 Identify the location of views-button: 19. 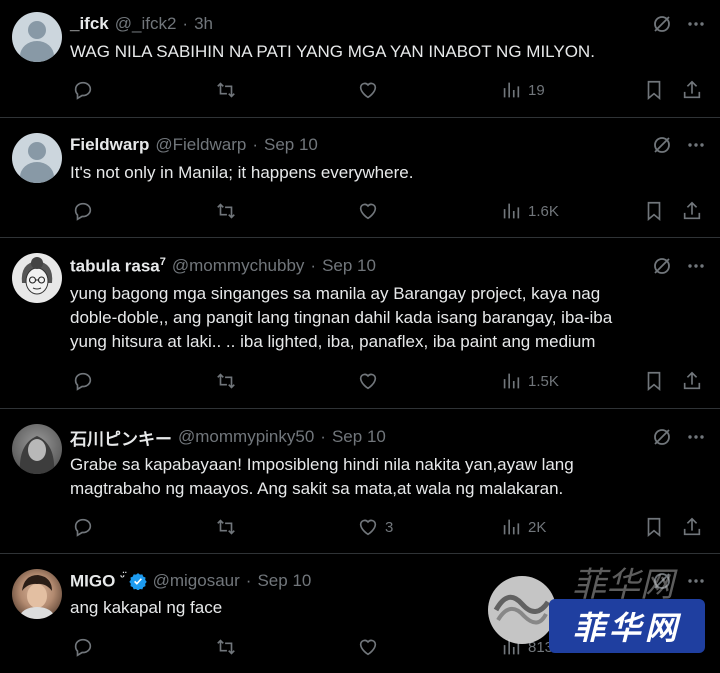
(522, 90).